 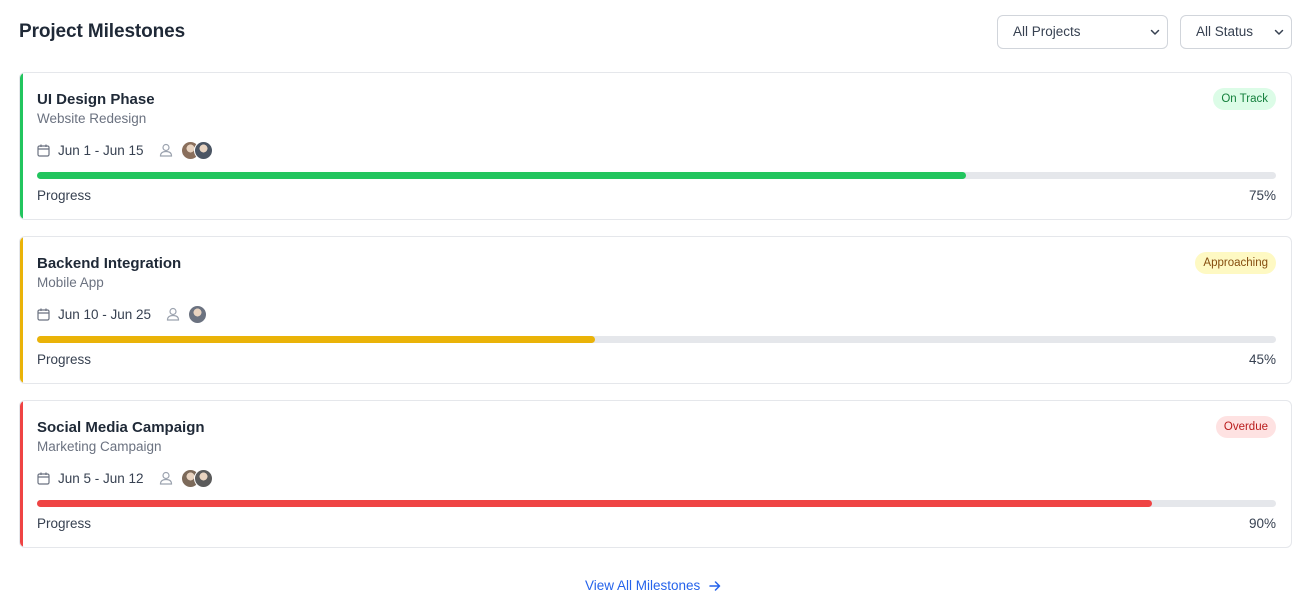 What do you see at coordinates (1245, 427) in the screenshot?
I see `status-badge: Overdue` at bounding box center [1245, 427].